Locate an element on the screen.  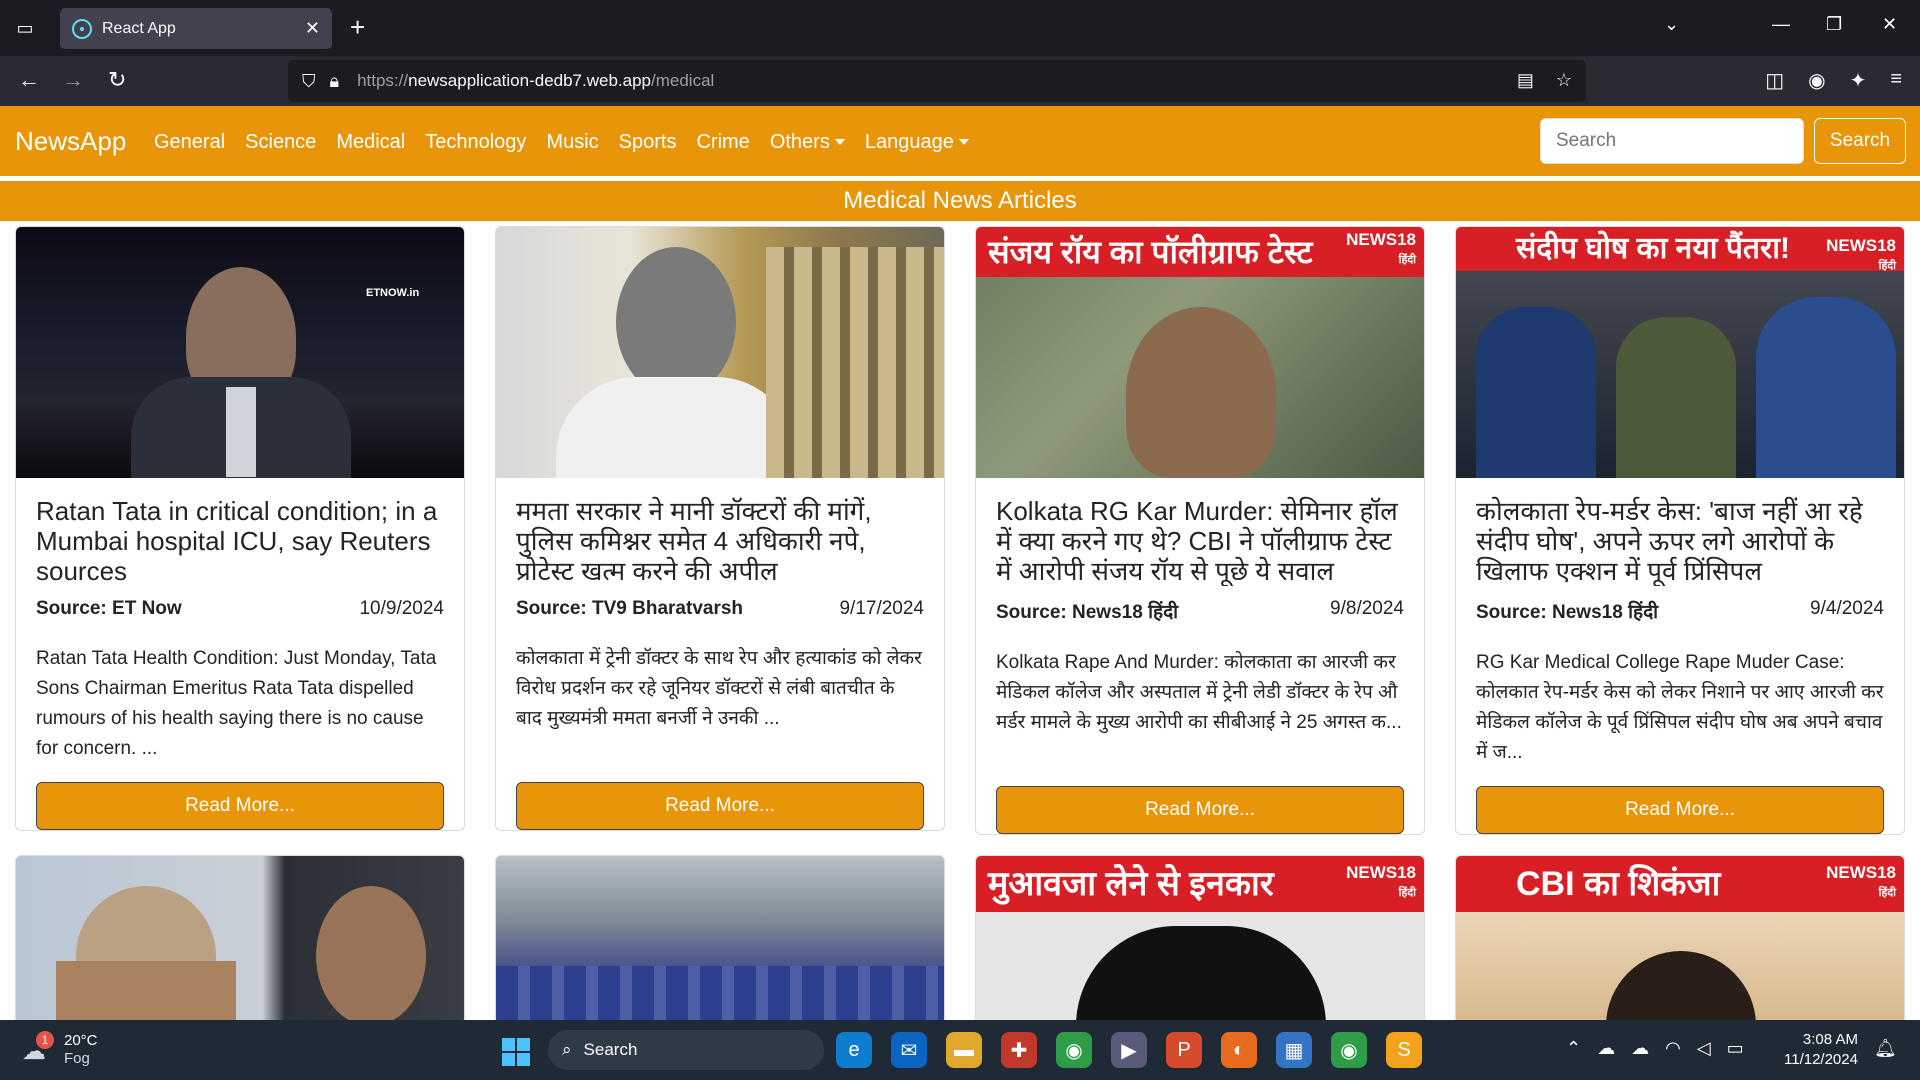
nav-music: Music is located at coordinates (572, 142).